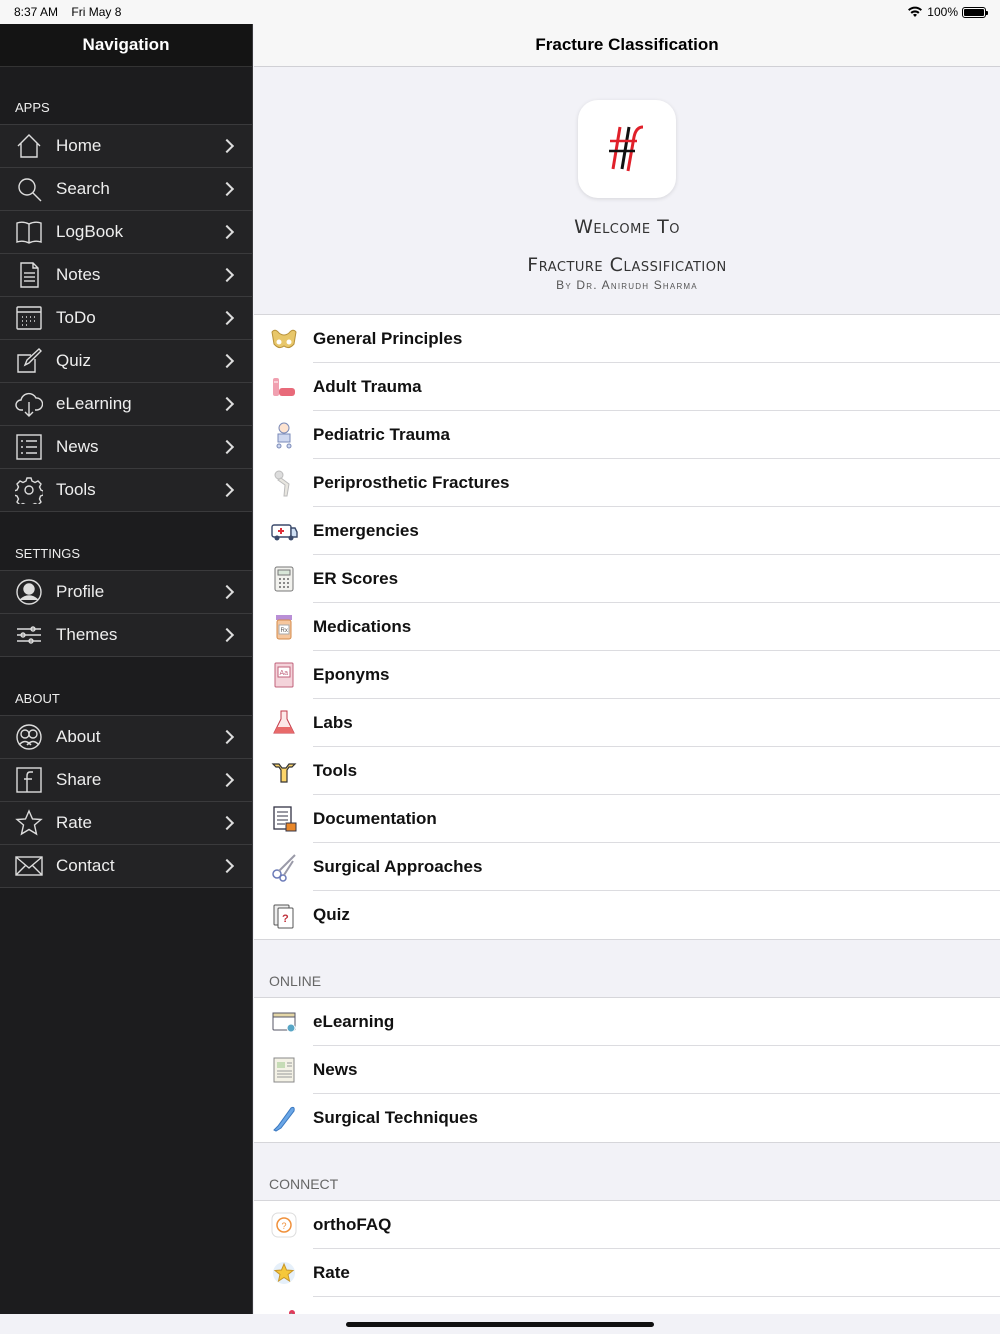 The height and width of the screenshot is (1334, 1000). Describe the element at coordinates (627, 435) in the screenshot. I see `list-item-pediatric-trauma: Pediatric Trauma` at that location.